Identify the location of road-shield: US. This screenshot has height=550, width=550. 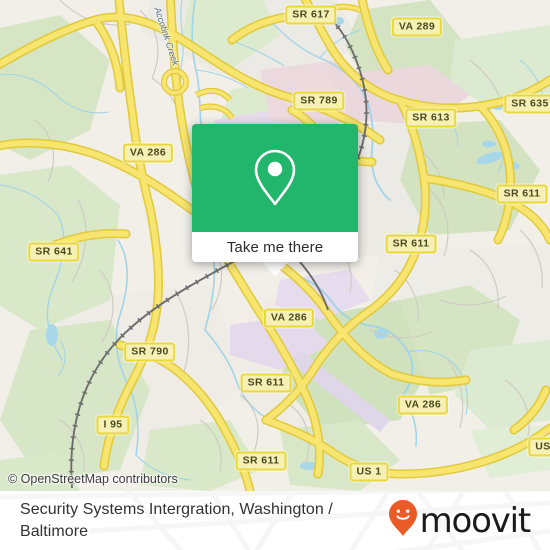
(539, 447).